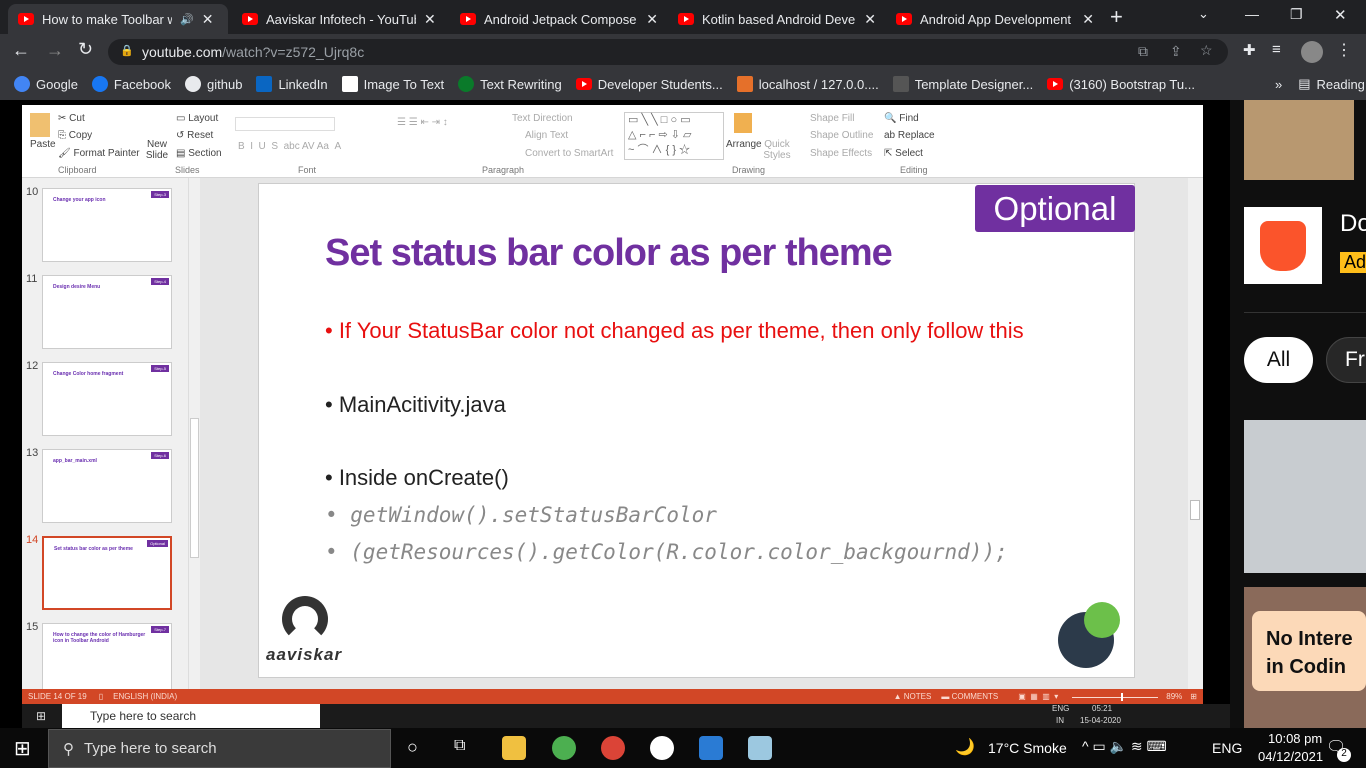  Describe the element at coordinates (1340, 15) in the screenshot. I see `close-window-button: ✕` at that location.